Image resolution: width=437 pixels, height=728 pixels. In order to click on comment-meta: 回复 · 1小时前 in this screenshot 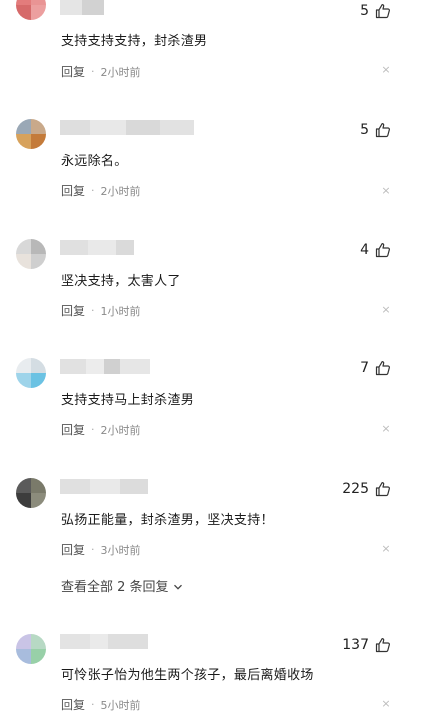, I will do `click(101, 310)`.